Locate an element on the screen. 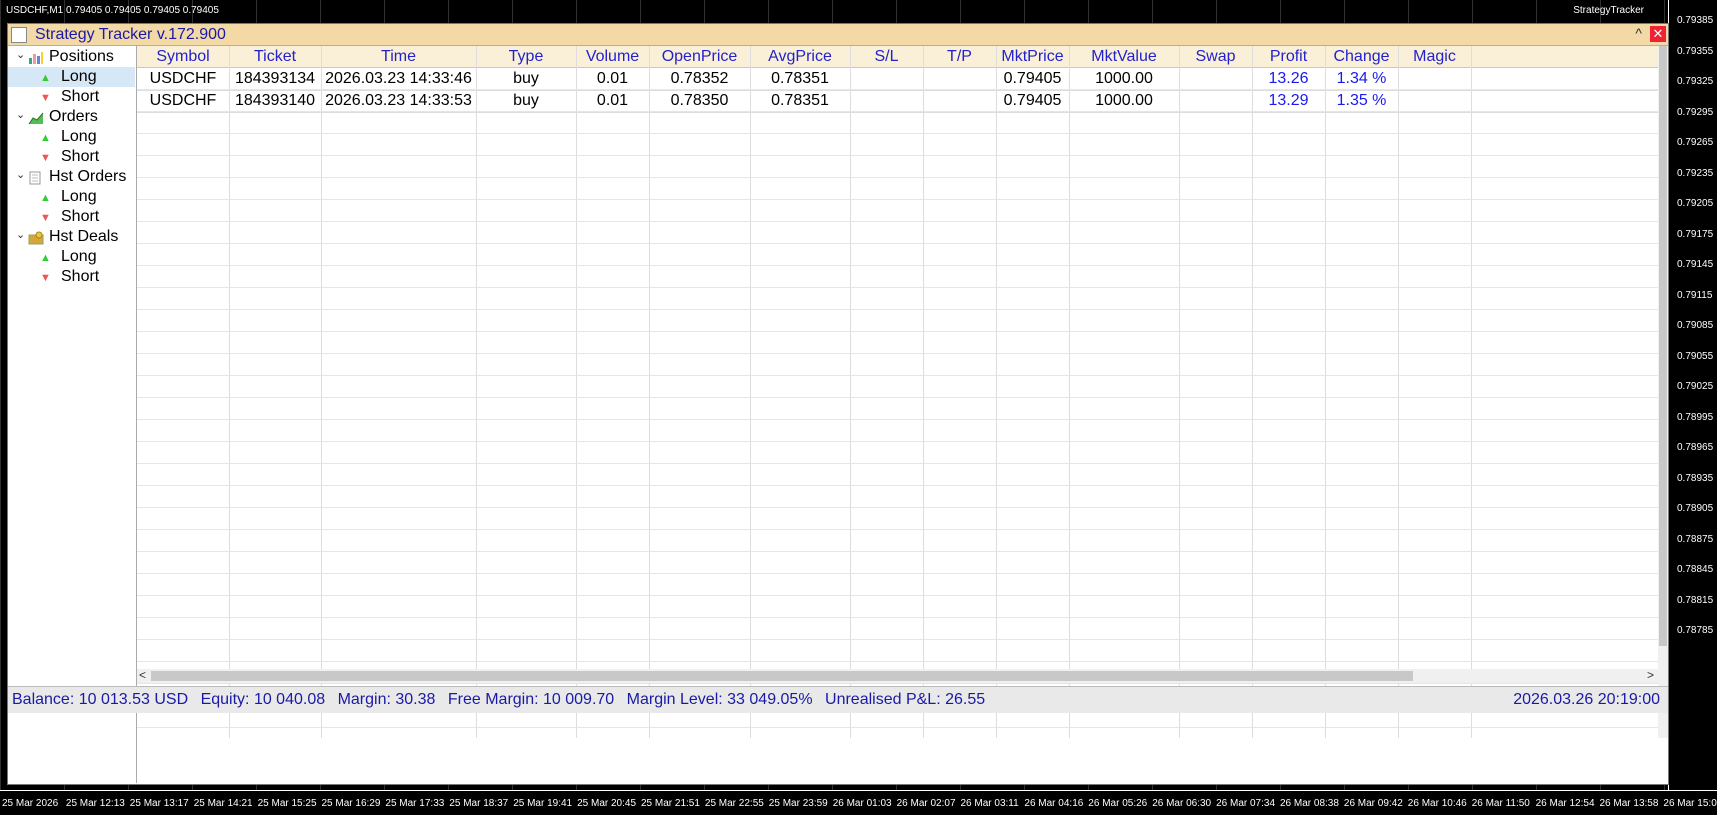 The image size is (1717, 815). time-tick-label: 26 Mar 02:07 is located at coordinates (926, 803).